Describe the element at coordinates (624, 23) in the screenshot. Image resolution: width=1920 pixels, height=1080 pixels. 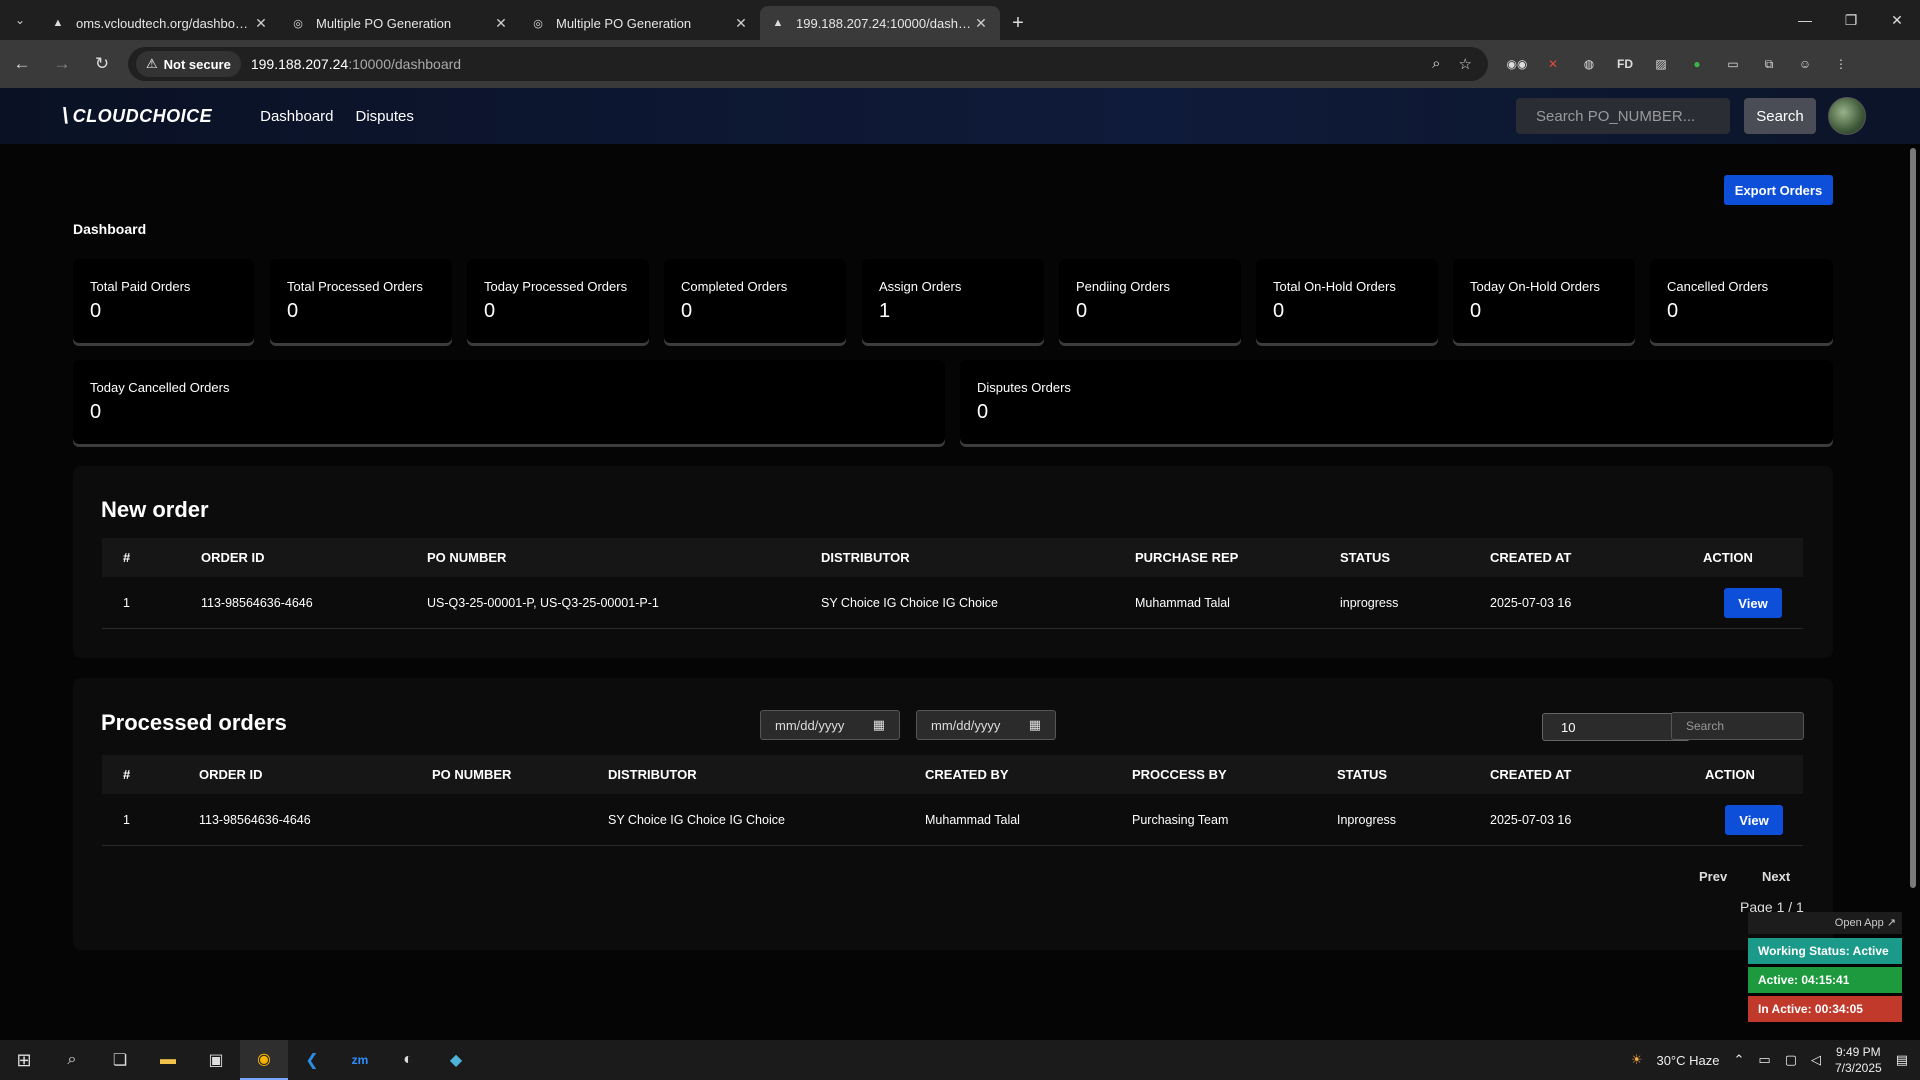
I see `tab-title: Multiple PO Generation` at that location.